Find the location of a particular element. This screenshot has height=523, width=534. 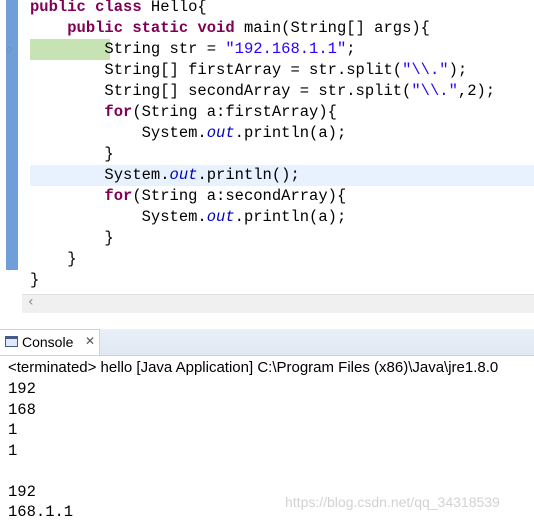

code-line: String[] firstArray = str.split("\\."); is located at coordinates (282, 70).